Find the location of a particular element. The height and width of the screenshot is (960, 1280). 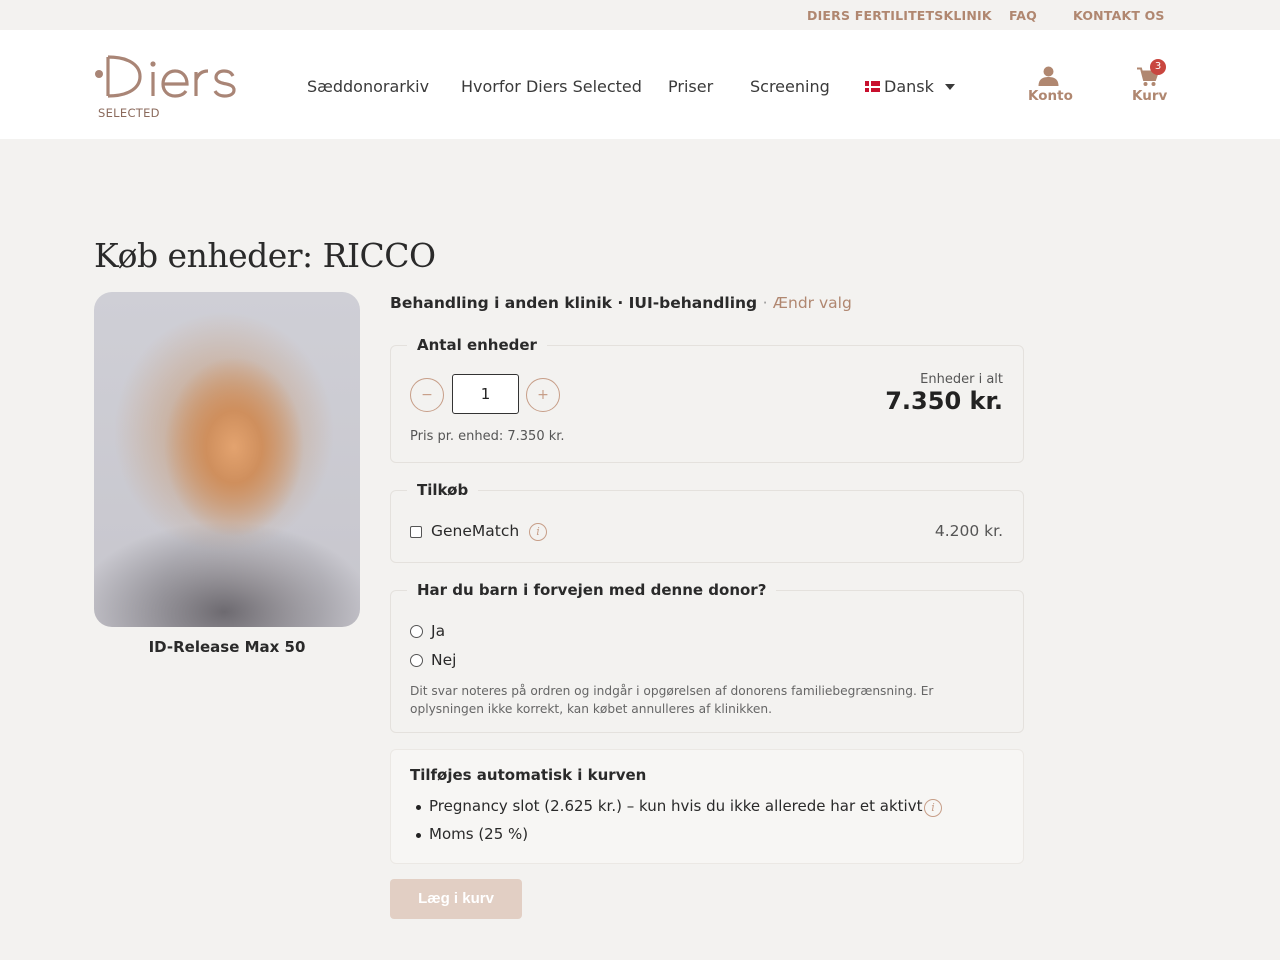

existing-children-legend: Har du barn i forvejen med denne donor? is located at coordinates (592, 590).